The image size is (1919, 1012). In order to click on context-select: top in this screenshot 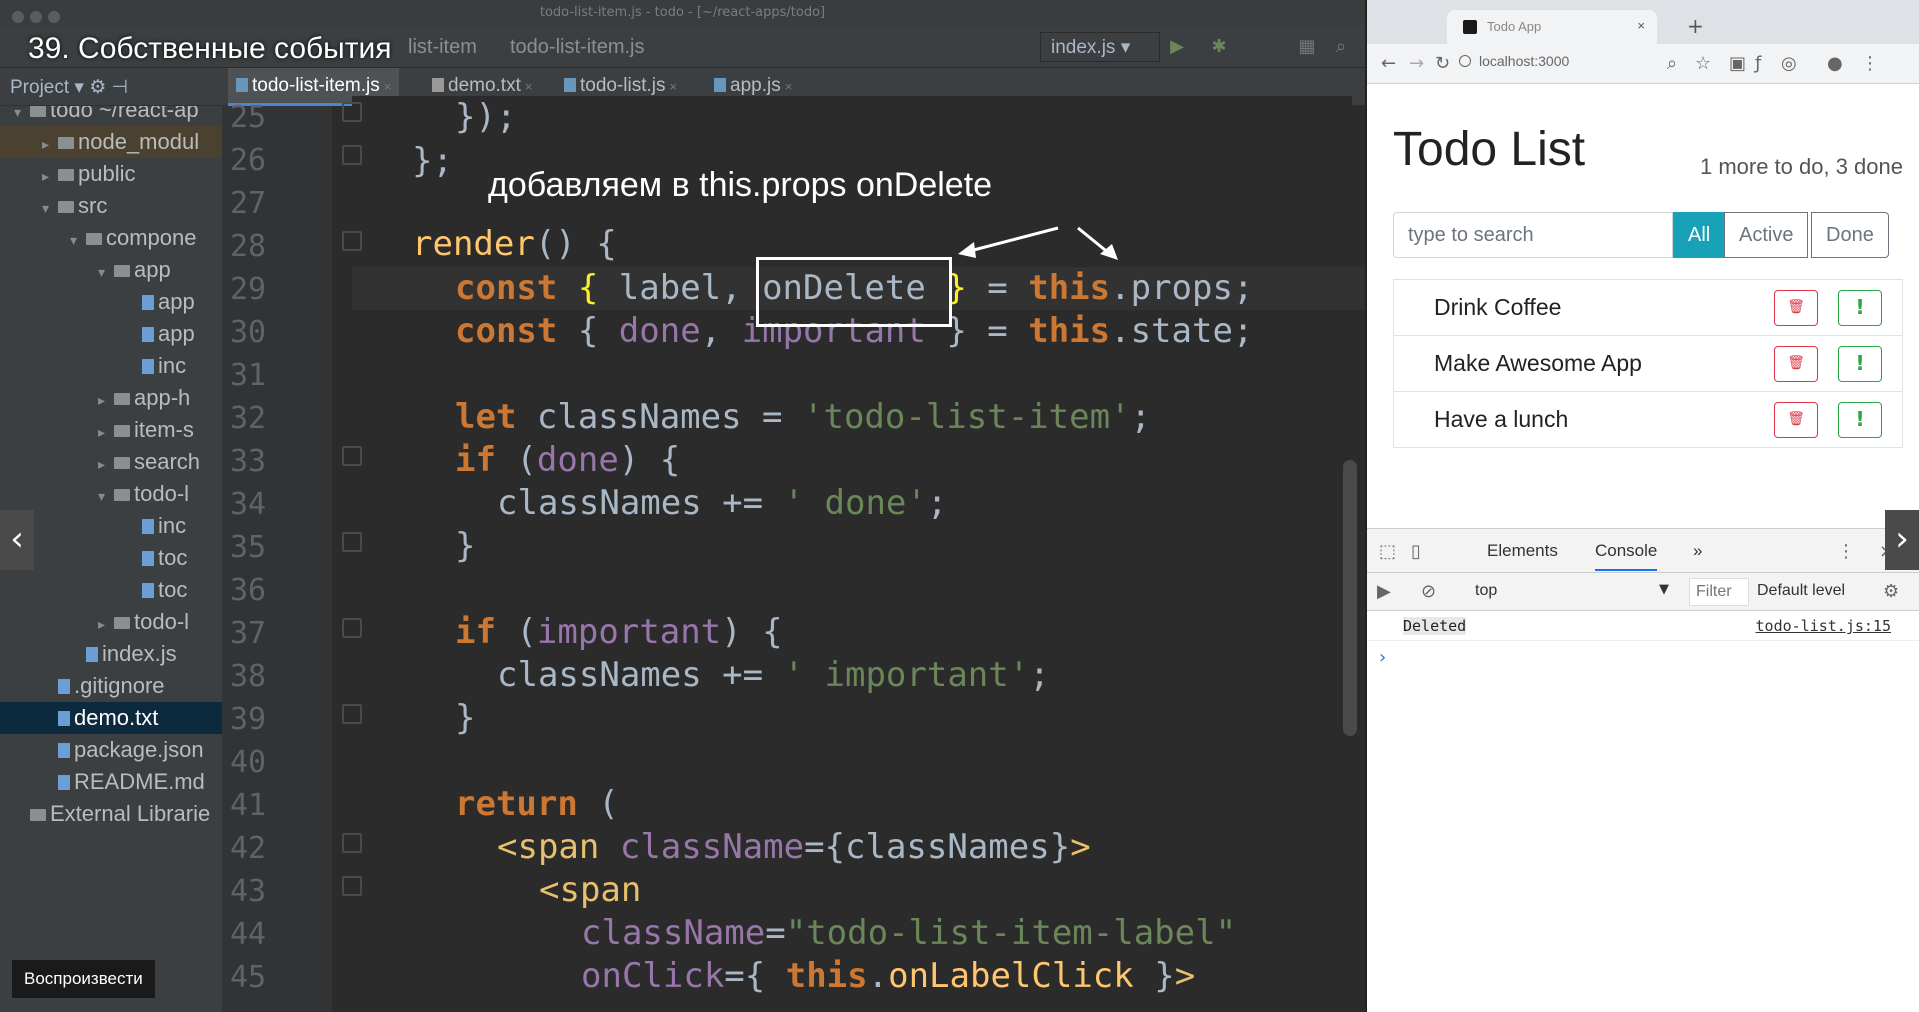, I will do `click(1486, 591)`.